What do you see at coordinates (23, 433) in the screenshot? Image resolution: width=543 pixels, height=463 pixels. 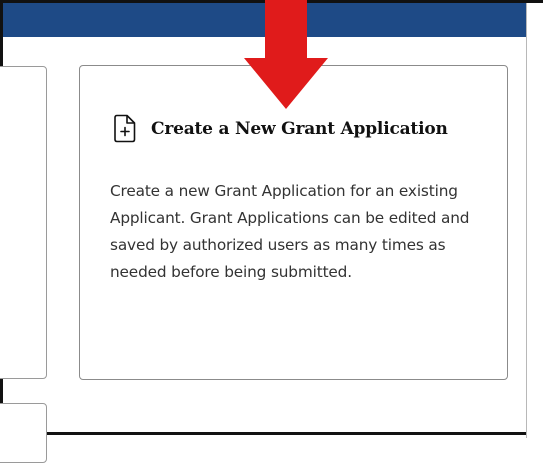 I see `next-row-option-card` at bounding box center [23, 433].